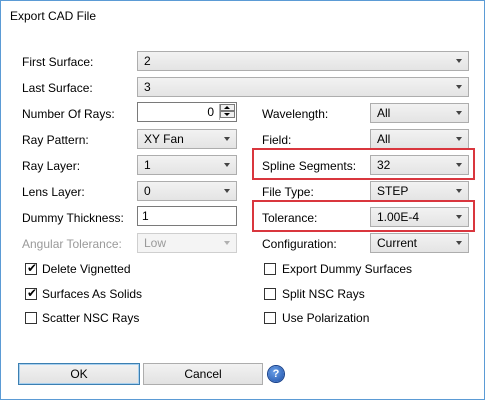 The image size is (485, 400). Describe the element at coordinates (288, 192) in the screenshot. I see `file-type-label: File Type:` at that location.